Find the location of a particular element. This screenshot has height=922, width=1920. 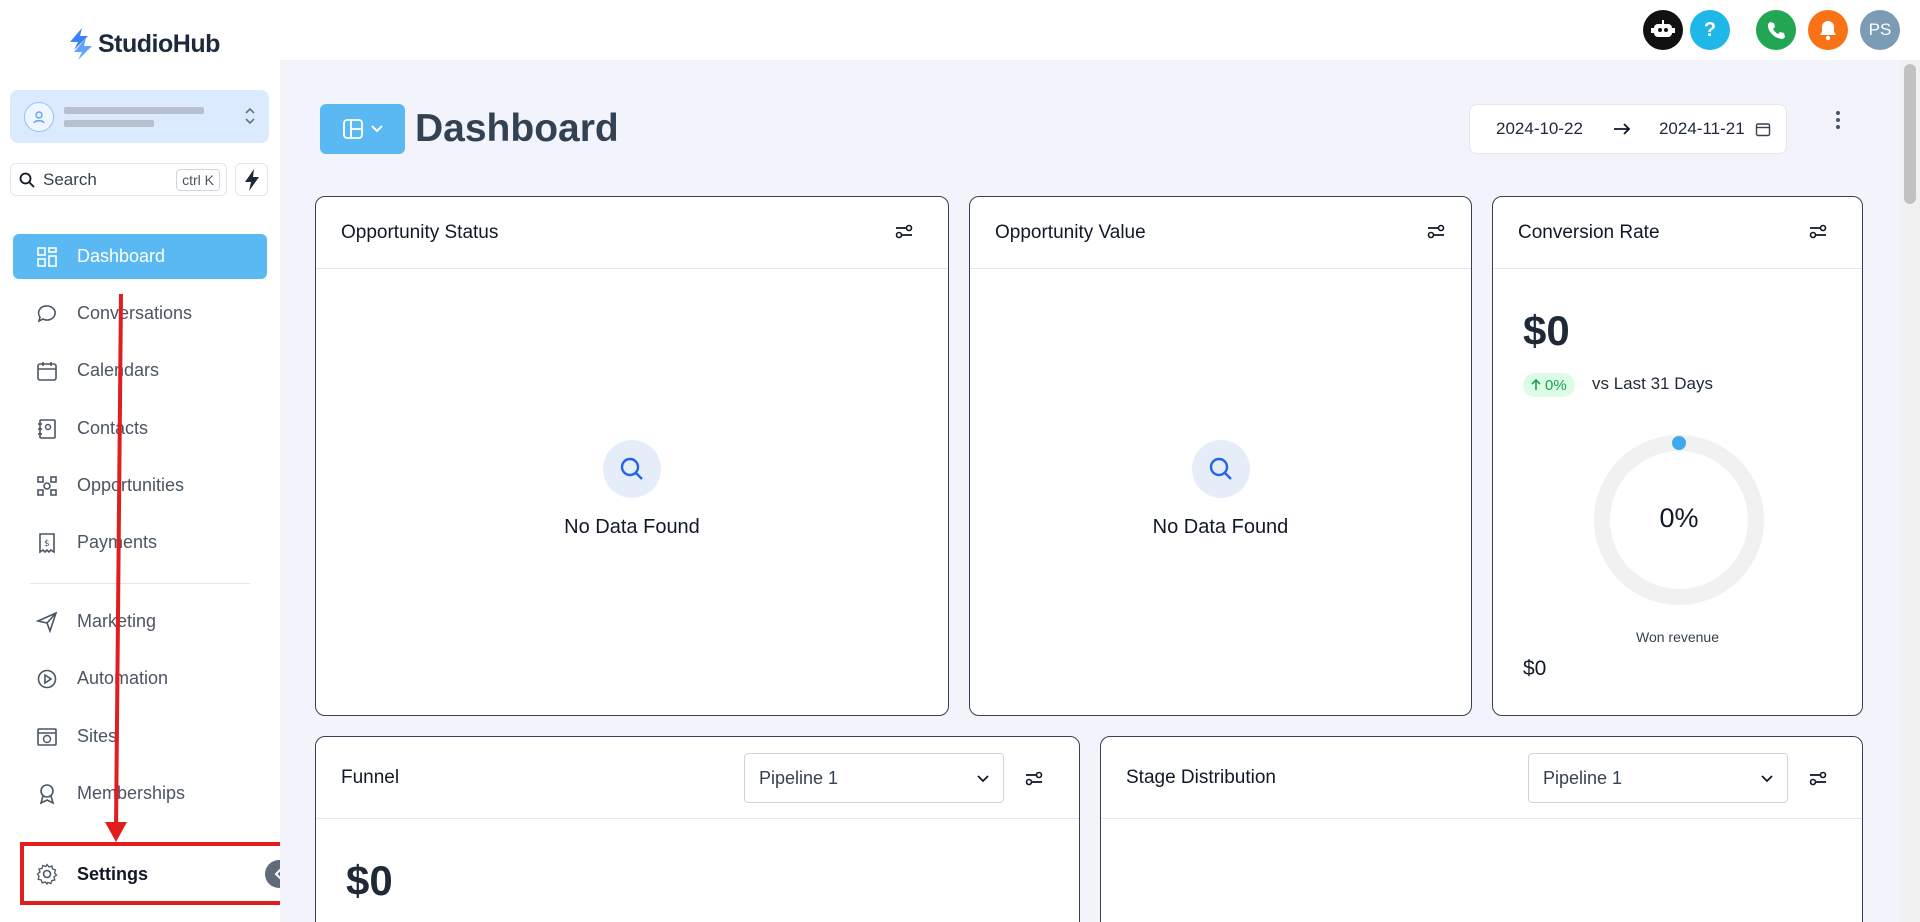

sidebar-item-marketing: Marketing is located at coordinates (140, 621).